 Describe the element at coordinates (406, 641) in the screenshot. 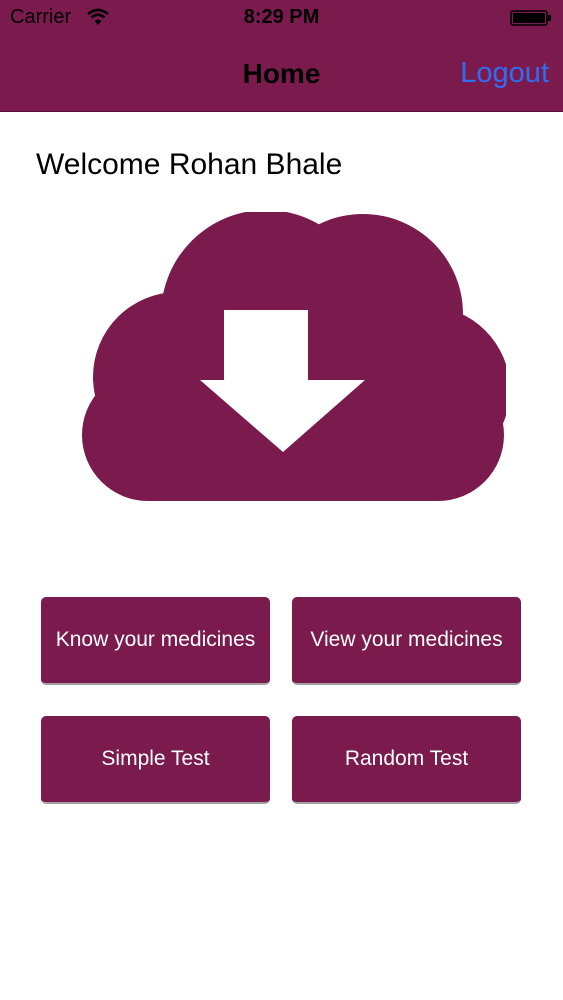

I see `view-your-medicines-button: View your medicines` at that location.